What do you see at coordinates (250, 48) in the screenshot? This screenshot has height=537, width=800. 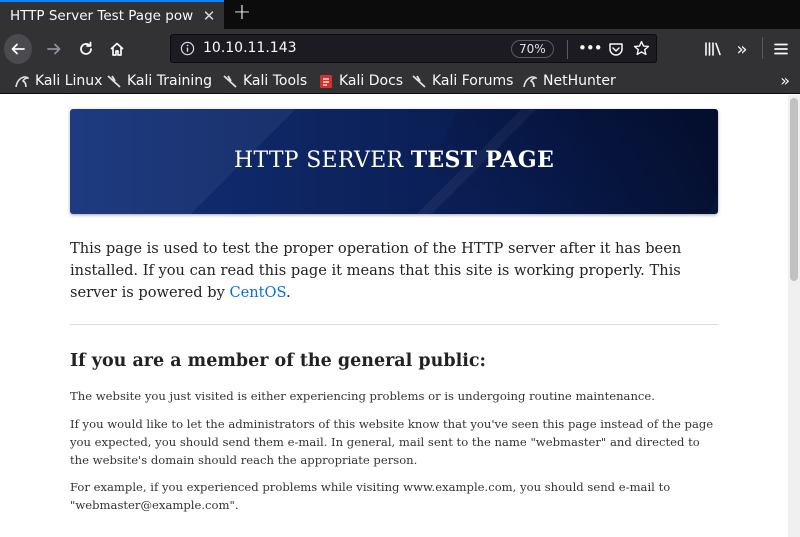 I see `url-text: 10.10.11.143` at bounding box center [250, 48].